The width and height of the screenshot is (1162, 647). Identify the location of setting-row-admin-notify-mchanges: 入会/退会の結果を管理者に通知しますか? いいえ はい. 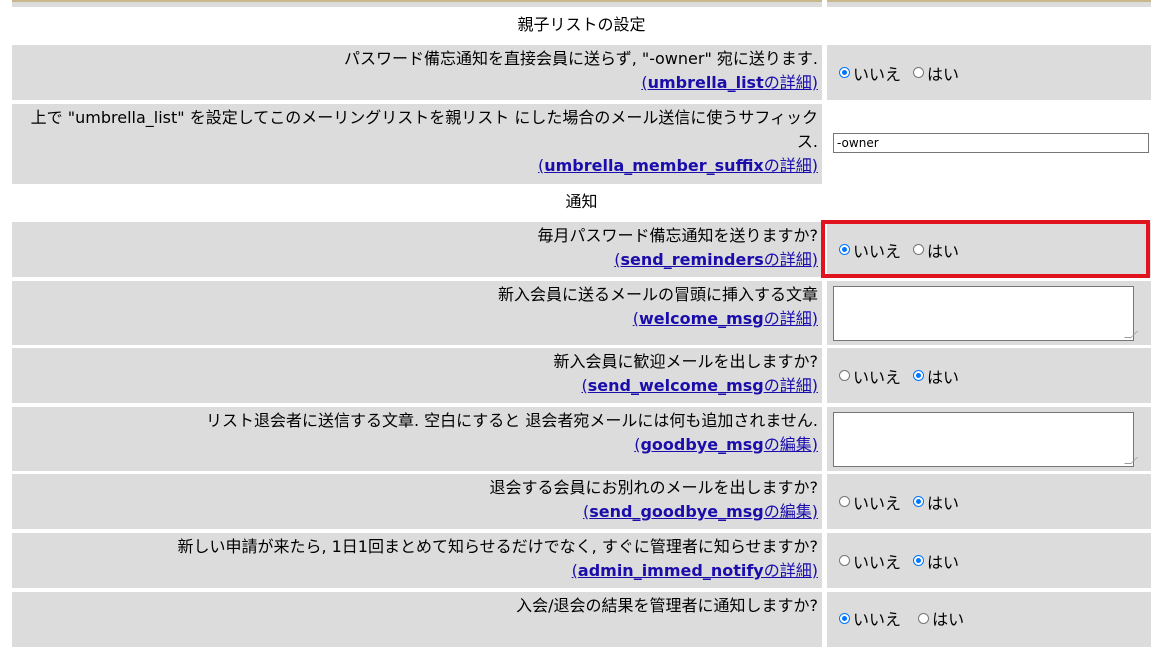
(581, 619).